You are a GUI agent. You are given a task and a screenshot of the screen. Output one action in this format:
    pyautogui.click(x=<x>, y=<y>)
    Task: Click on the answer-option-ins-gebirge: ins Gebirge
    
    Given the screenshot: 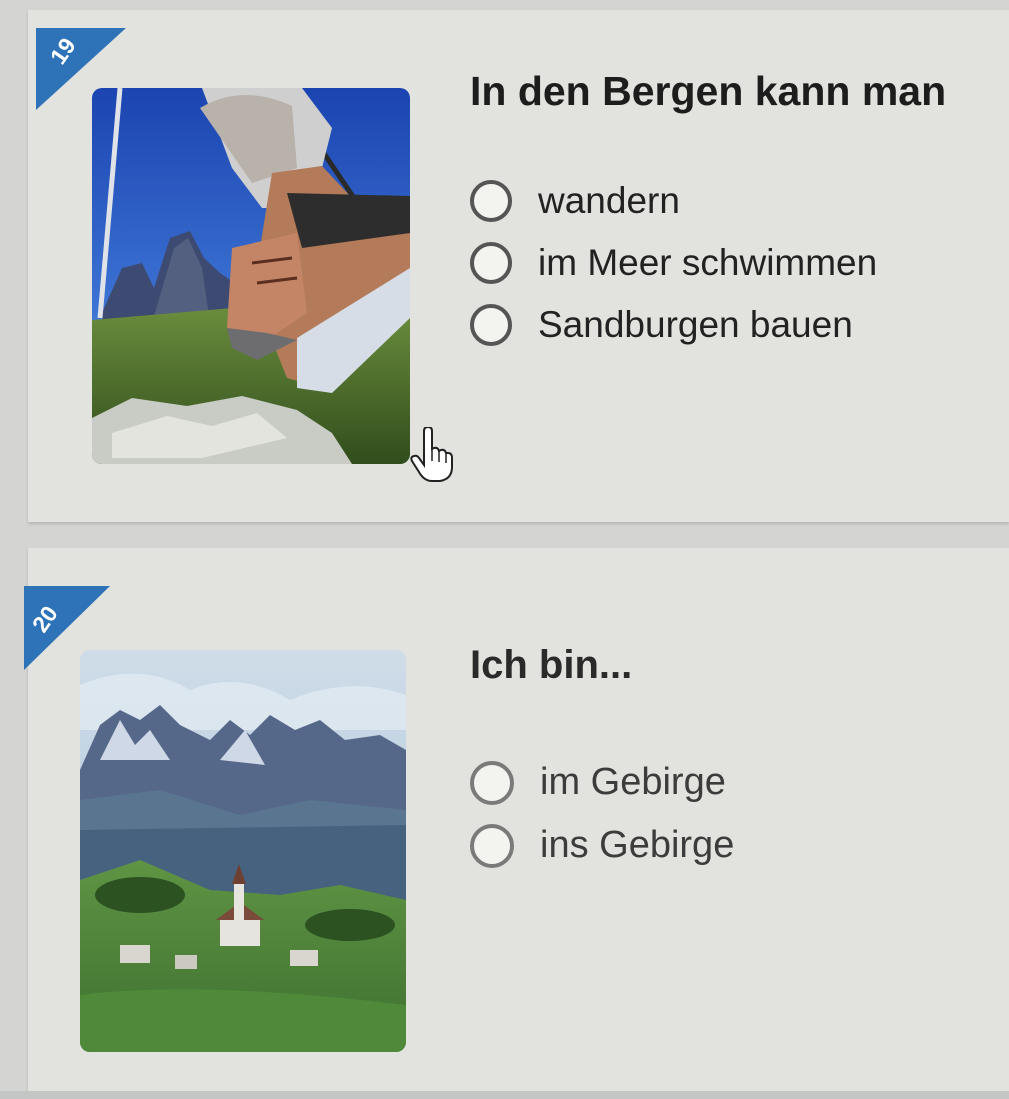 What is the action you would take?
    pyautogui.click(x=602, y=845)
    